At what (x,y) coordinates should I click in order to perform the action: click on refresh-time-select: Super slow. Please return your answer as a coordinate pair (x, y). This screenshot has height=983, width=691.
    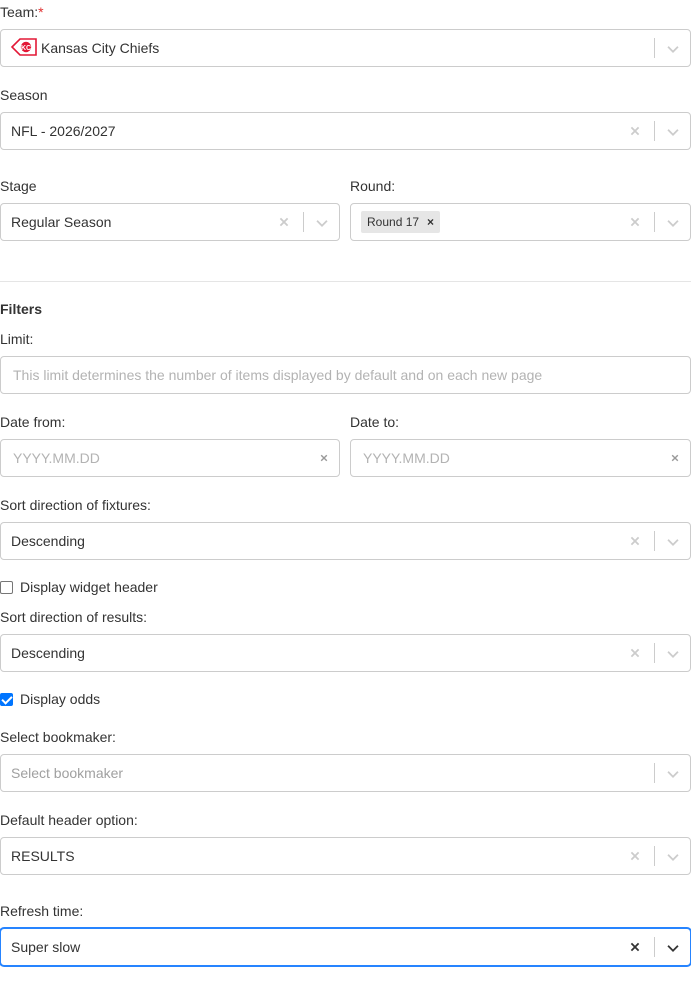
    Looking at the image, I should click on (345, 947).